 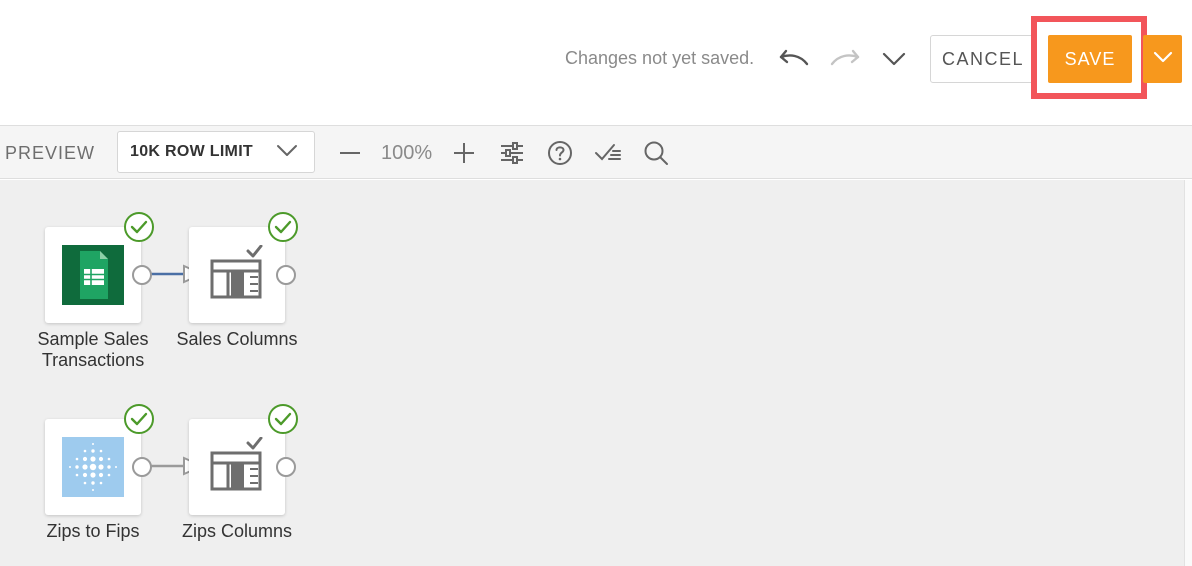 What do you see at coordinates (93, 349) in the screenshot?
I see `node-label: Sample Sales Transactions` at bounding box center [93, 349].